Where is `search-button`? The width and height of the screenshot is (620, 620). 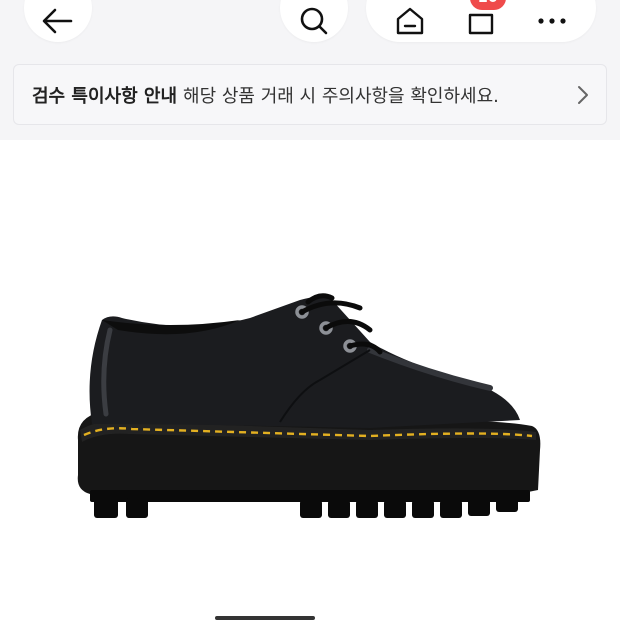 search-button is located at coordinates (314, 21).